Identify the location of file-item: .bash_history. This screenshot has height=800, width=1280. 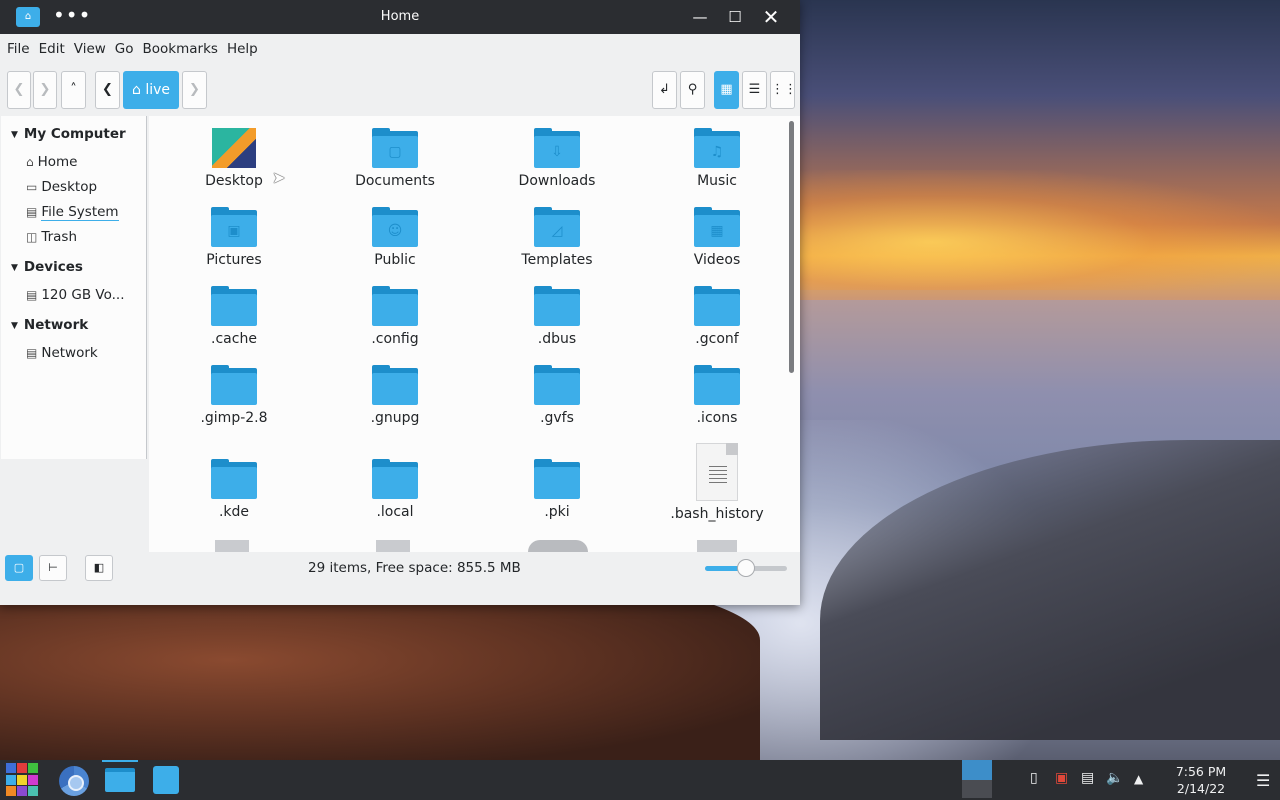
(717, 482).